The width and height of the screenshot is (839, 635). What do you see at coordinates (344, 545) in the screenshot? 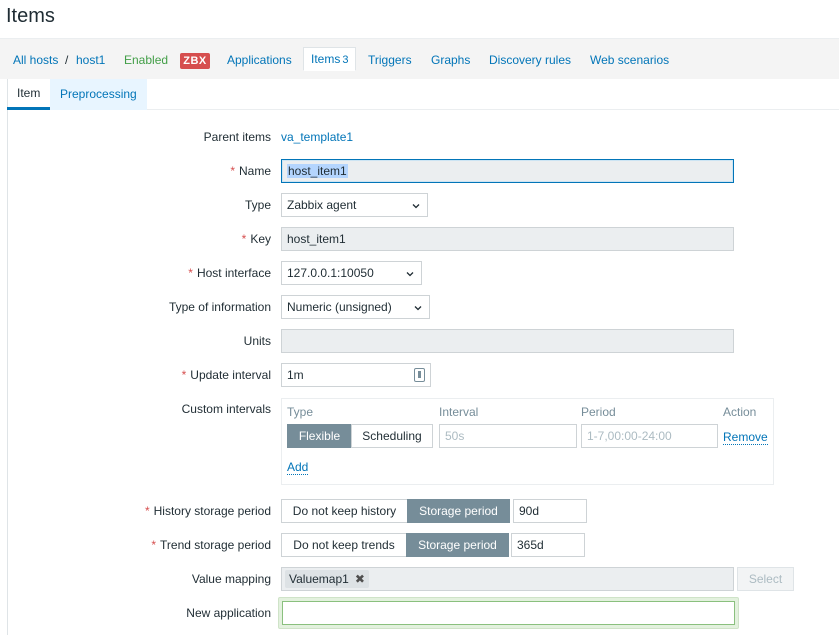
I see `trend-do-not-keep-toggle: Do not keep trends` at bounding box center [344, 545].